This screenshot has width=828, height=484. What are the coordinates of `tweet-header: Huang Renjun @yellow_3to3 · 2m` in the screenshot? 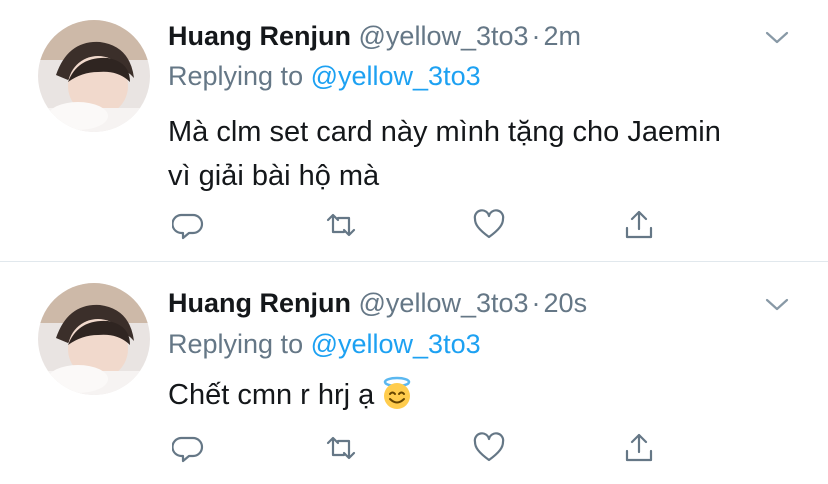 It's located at (374, 36).